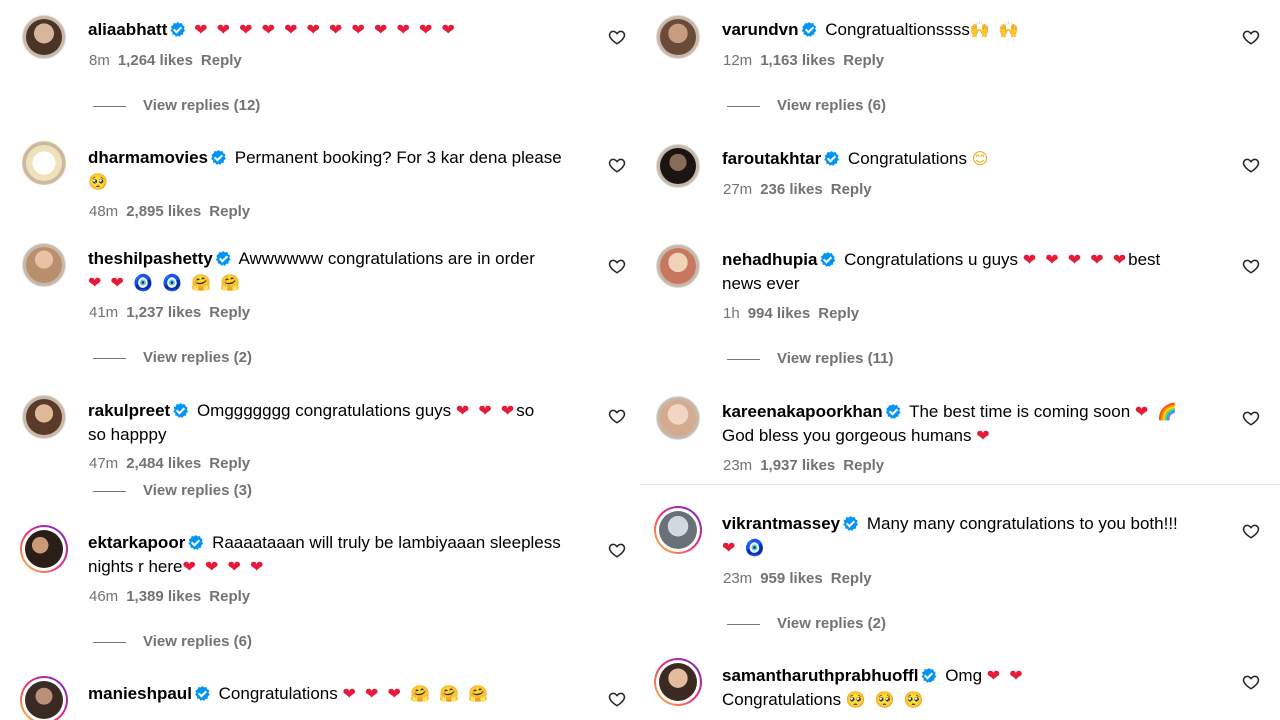 The height and width of the screenshot is (720, 1280). I want to click on comment-username: dharmamovies, so click(148, 157).